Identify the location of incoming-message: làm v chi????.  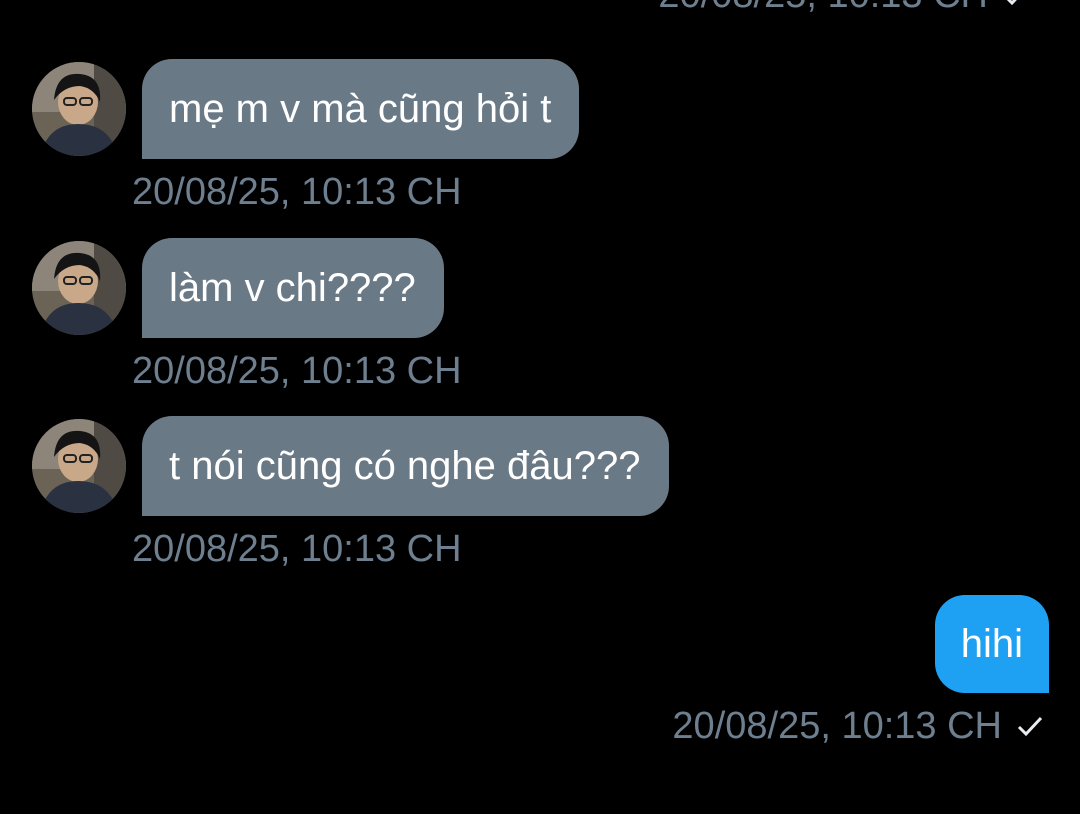
(238, 288).